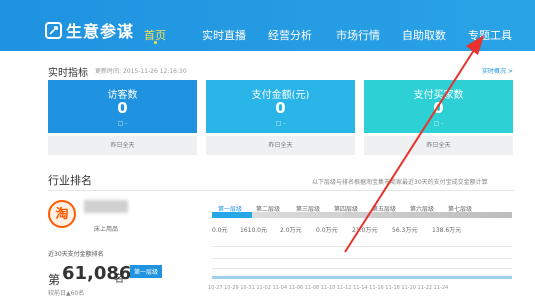 This screenshot has height=297, width=535. What do you see at coordinates (268, 208) in the screenshot?
I see `tier-label-2: 第二层级` at bounding box center [268, 208].